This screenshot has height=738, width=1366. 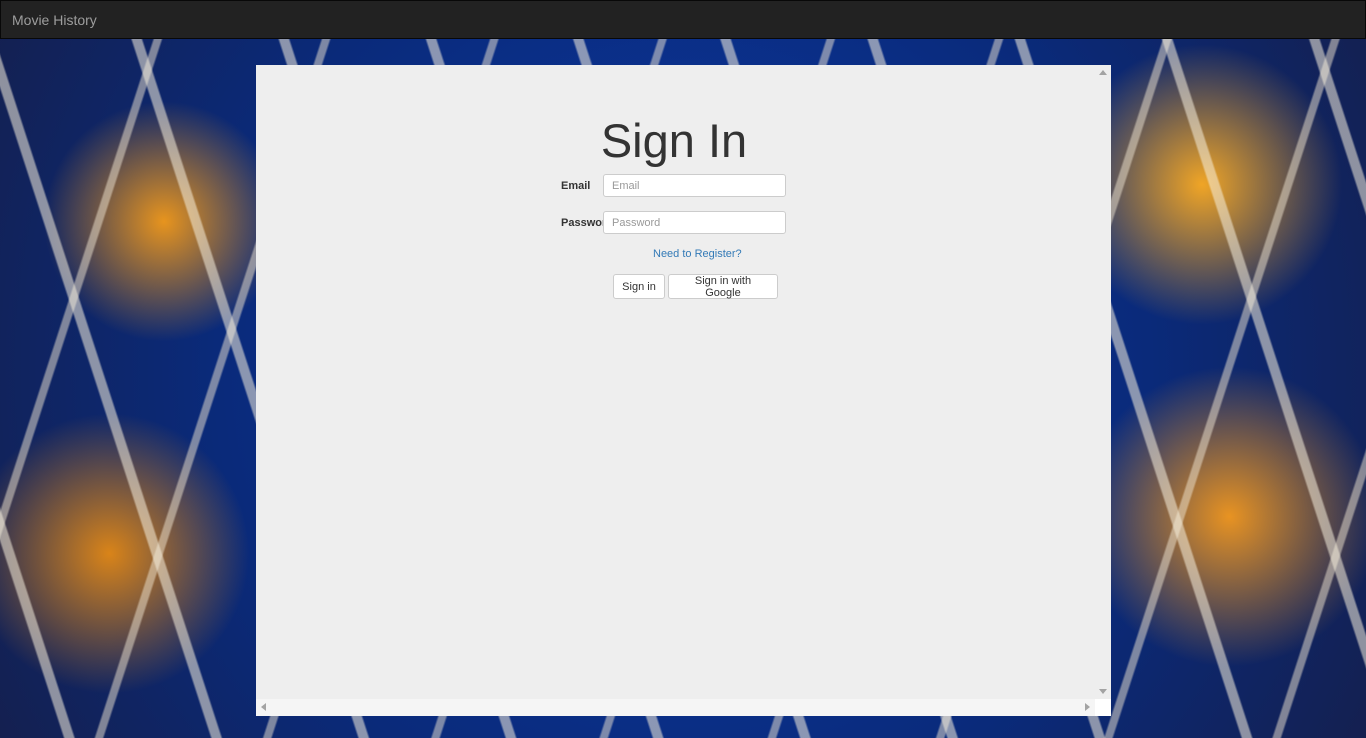 What do you see at coordinates (1103, 691) in the screenshot?
I see `scroll-down-arrow-icon` at bounding box center [1103, 691].